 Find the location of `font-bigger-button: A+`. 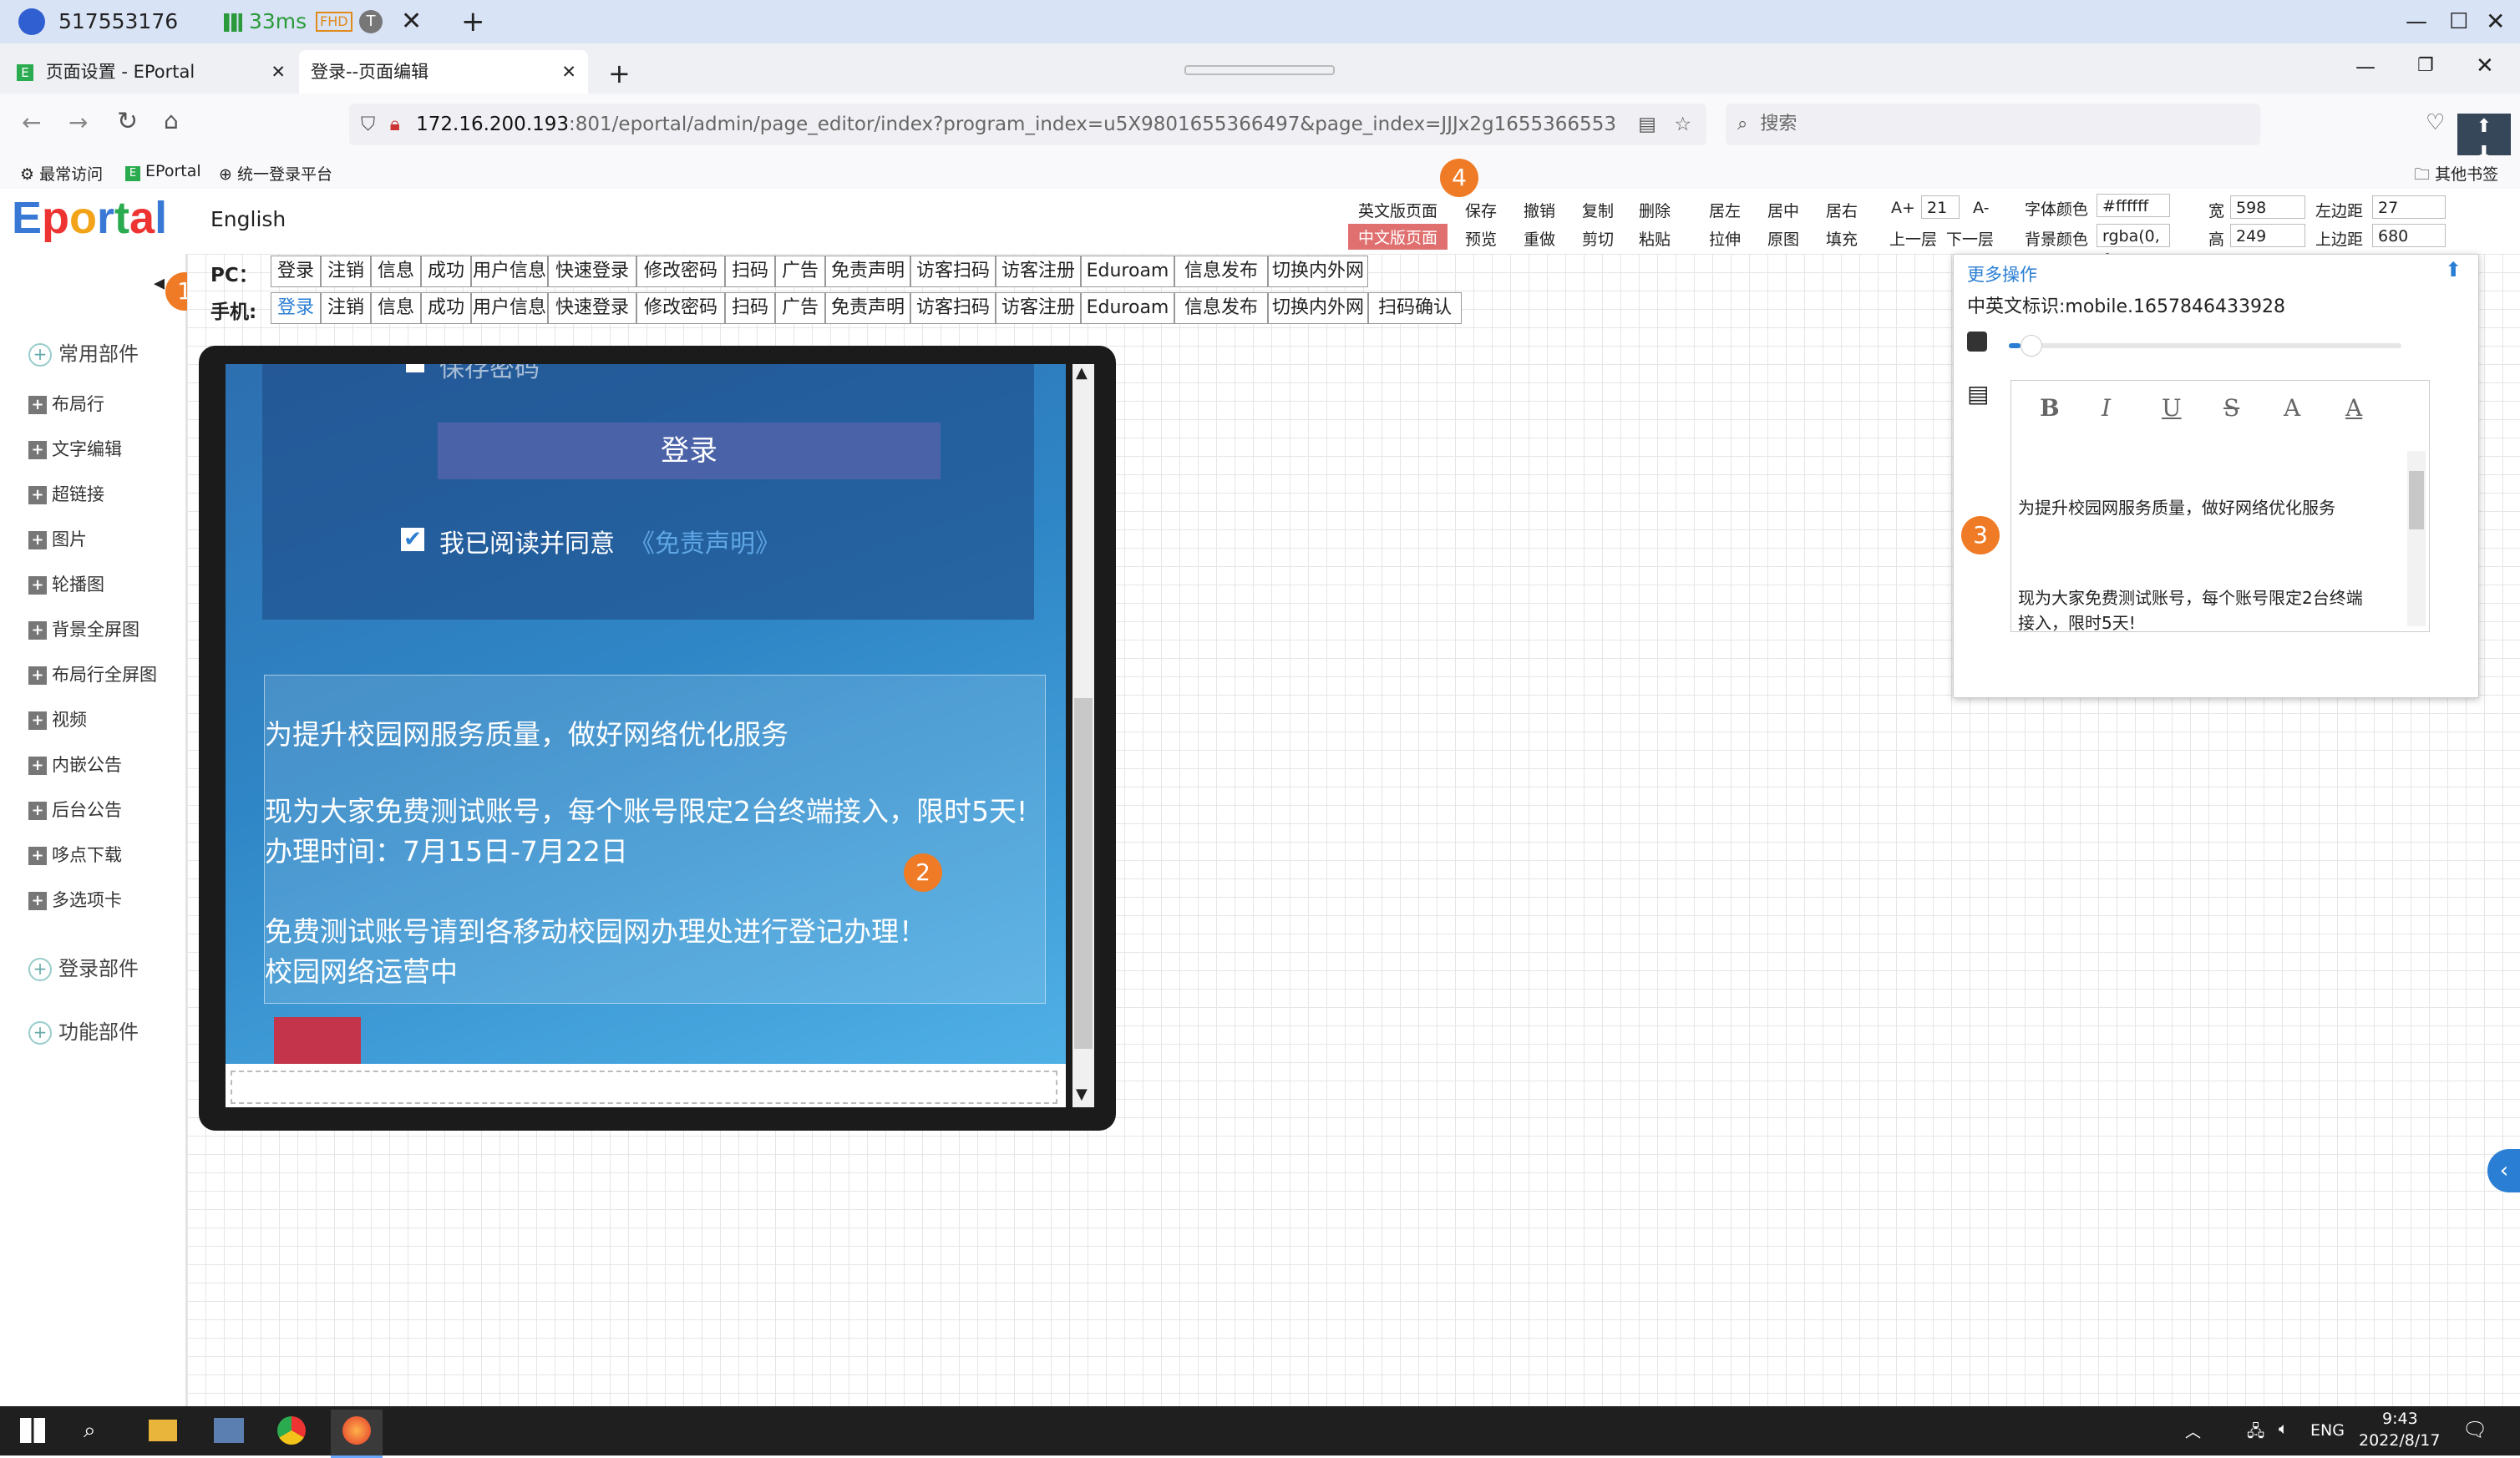

font-bigger-button: A+ is located at coordinates (1903, 208).